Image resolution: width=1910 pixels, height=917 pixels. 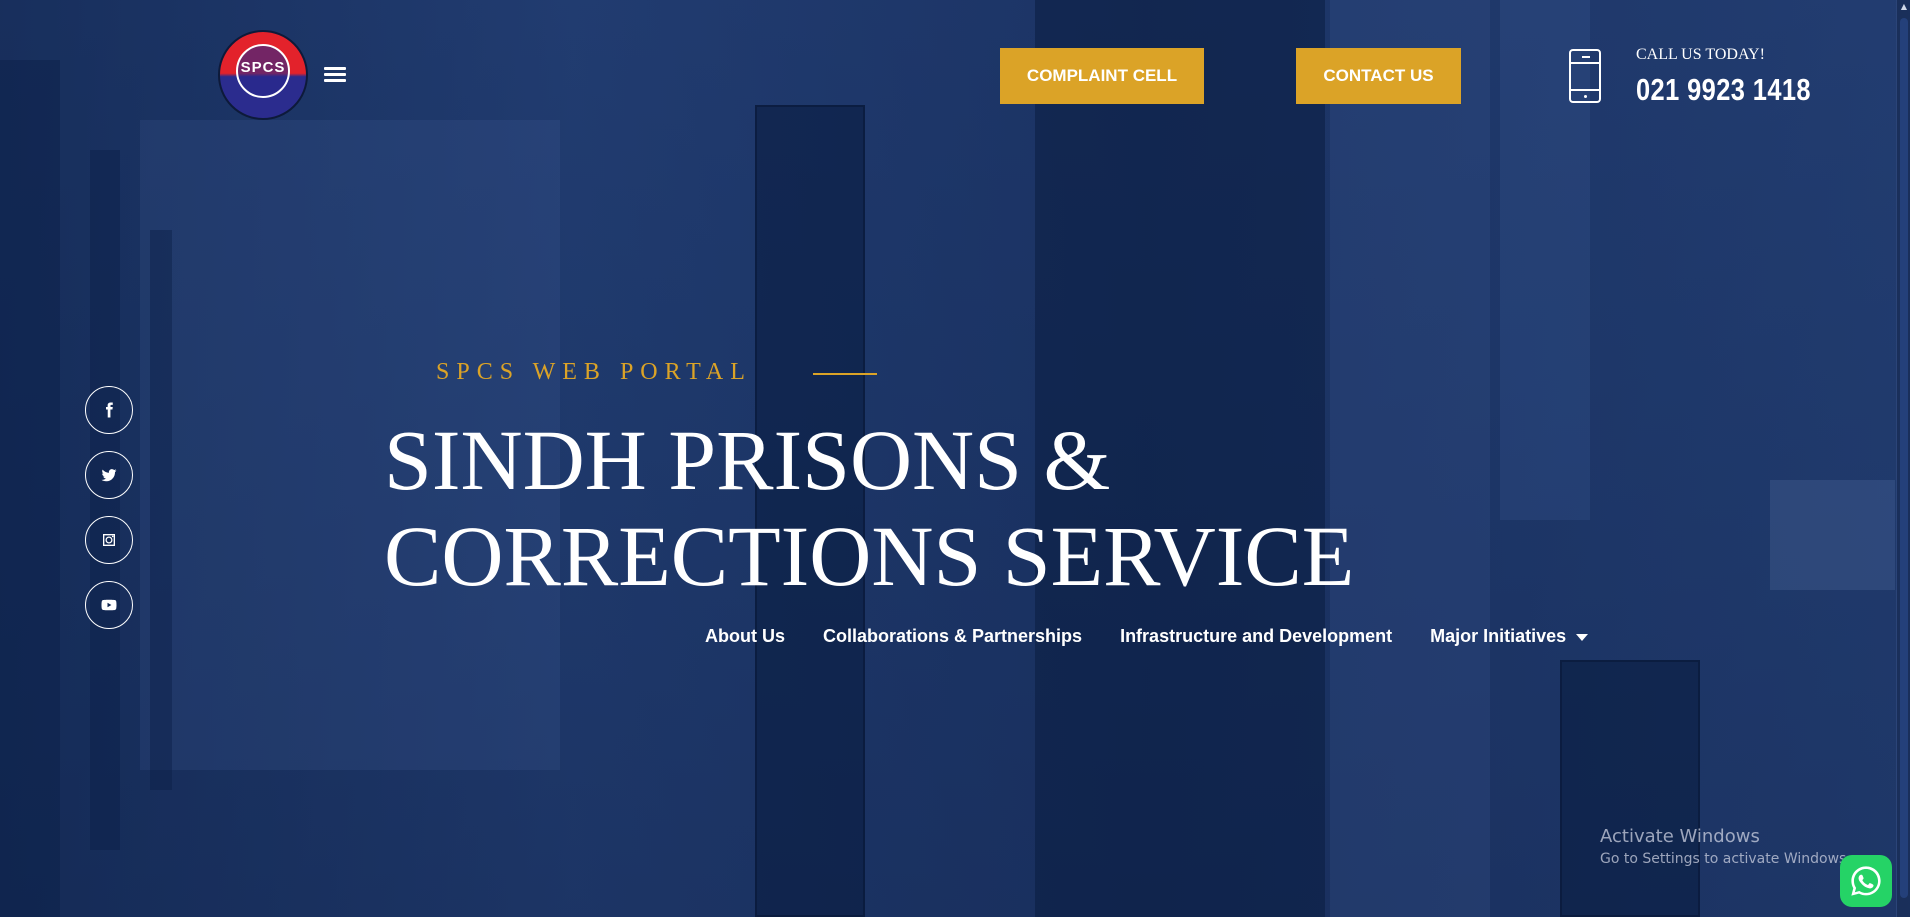 I want to click on twitter-icon, so click(x=109, y=475).